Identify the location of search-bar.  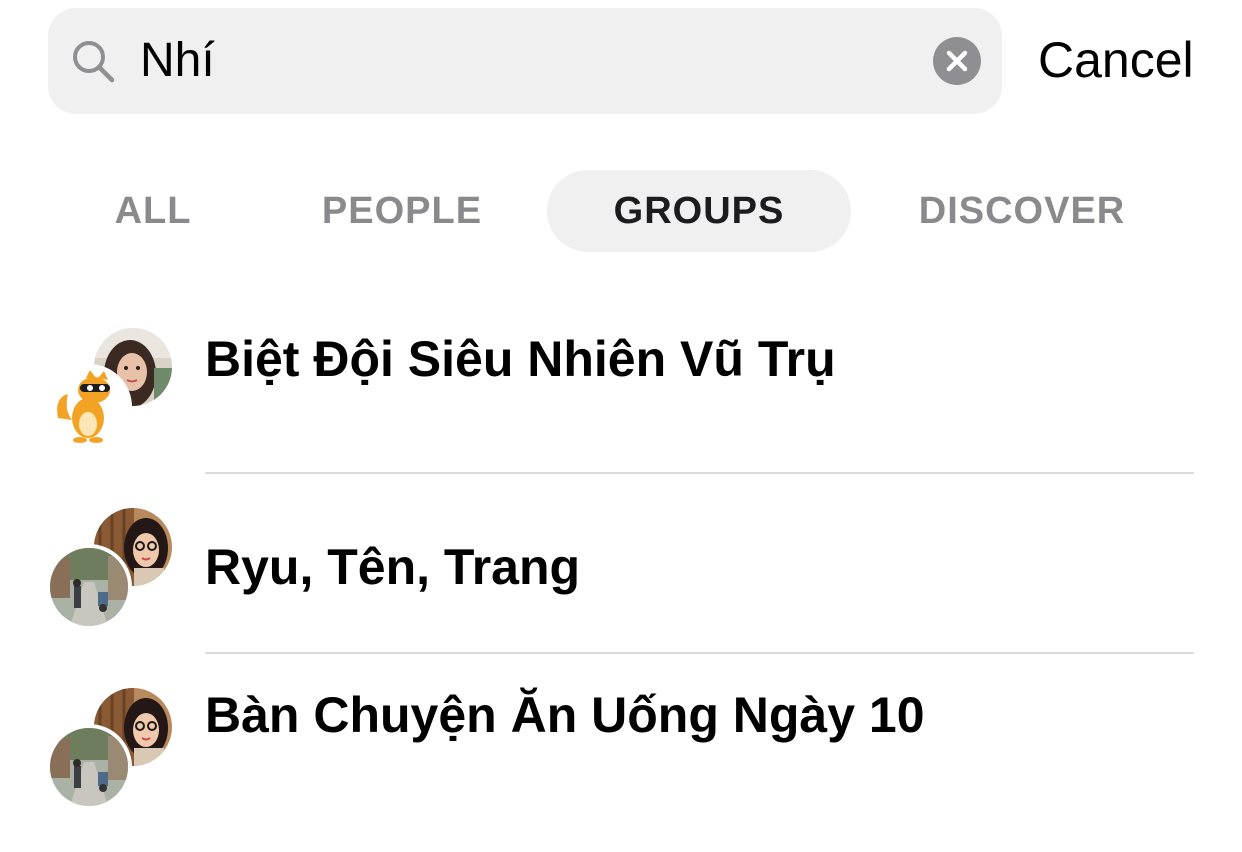
(525, 61).